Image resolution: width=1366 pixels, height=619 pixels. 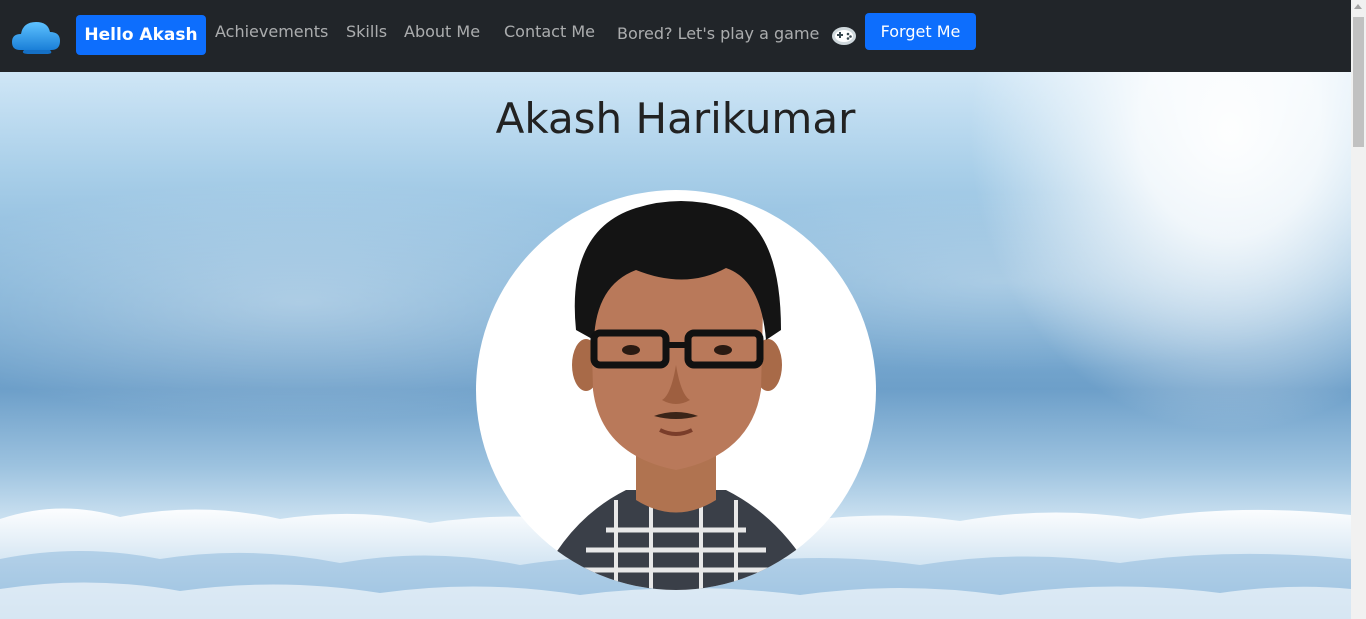 I want to click on profile-photo, so click(x=678, y=395).